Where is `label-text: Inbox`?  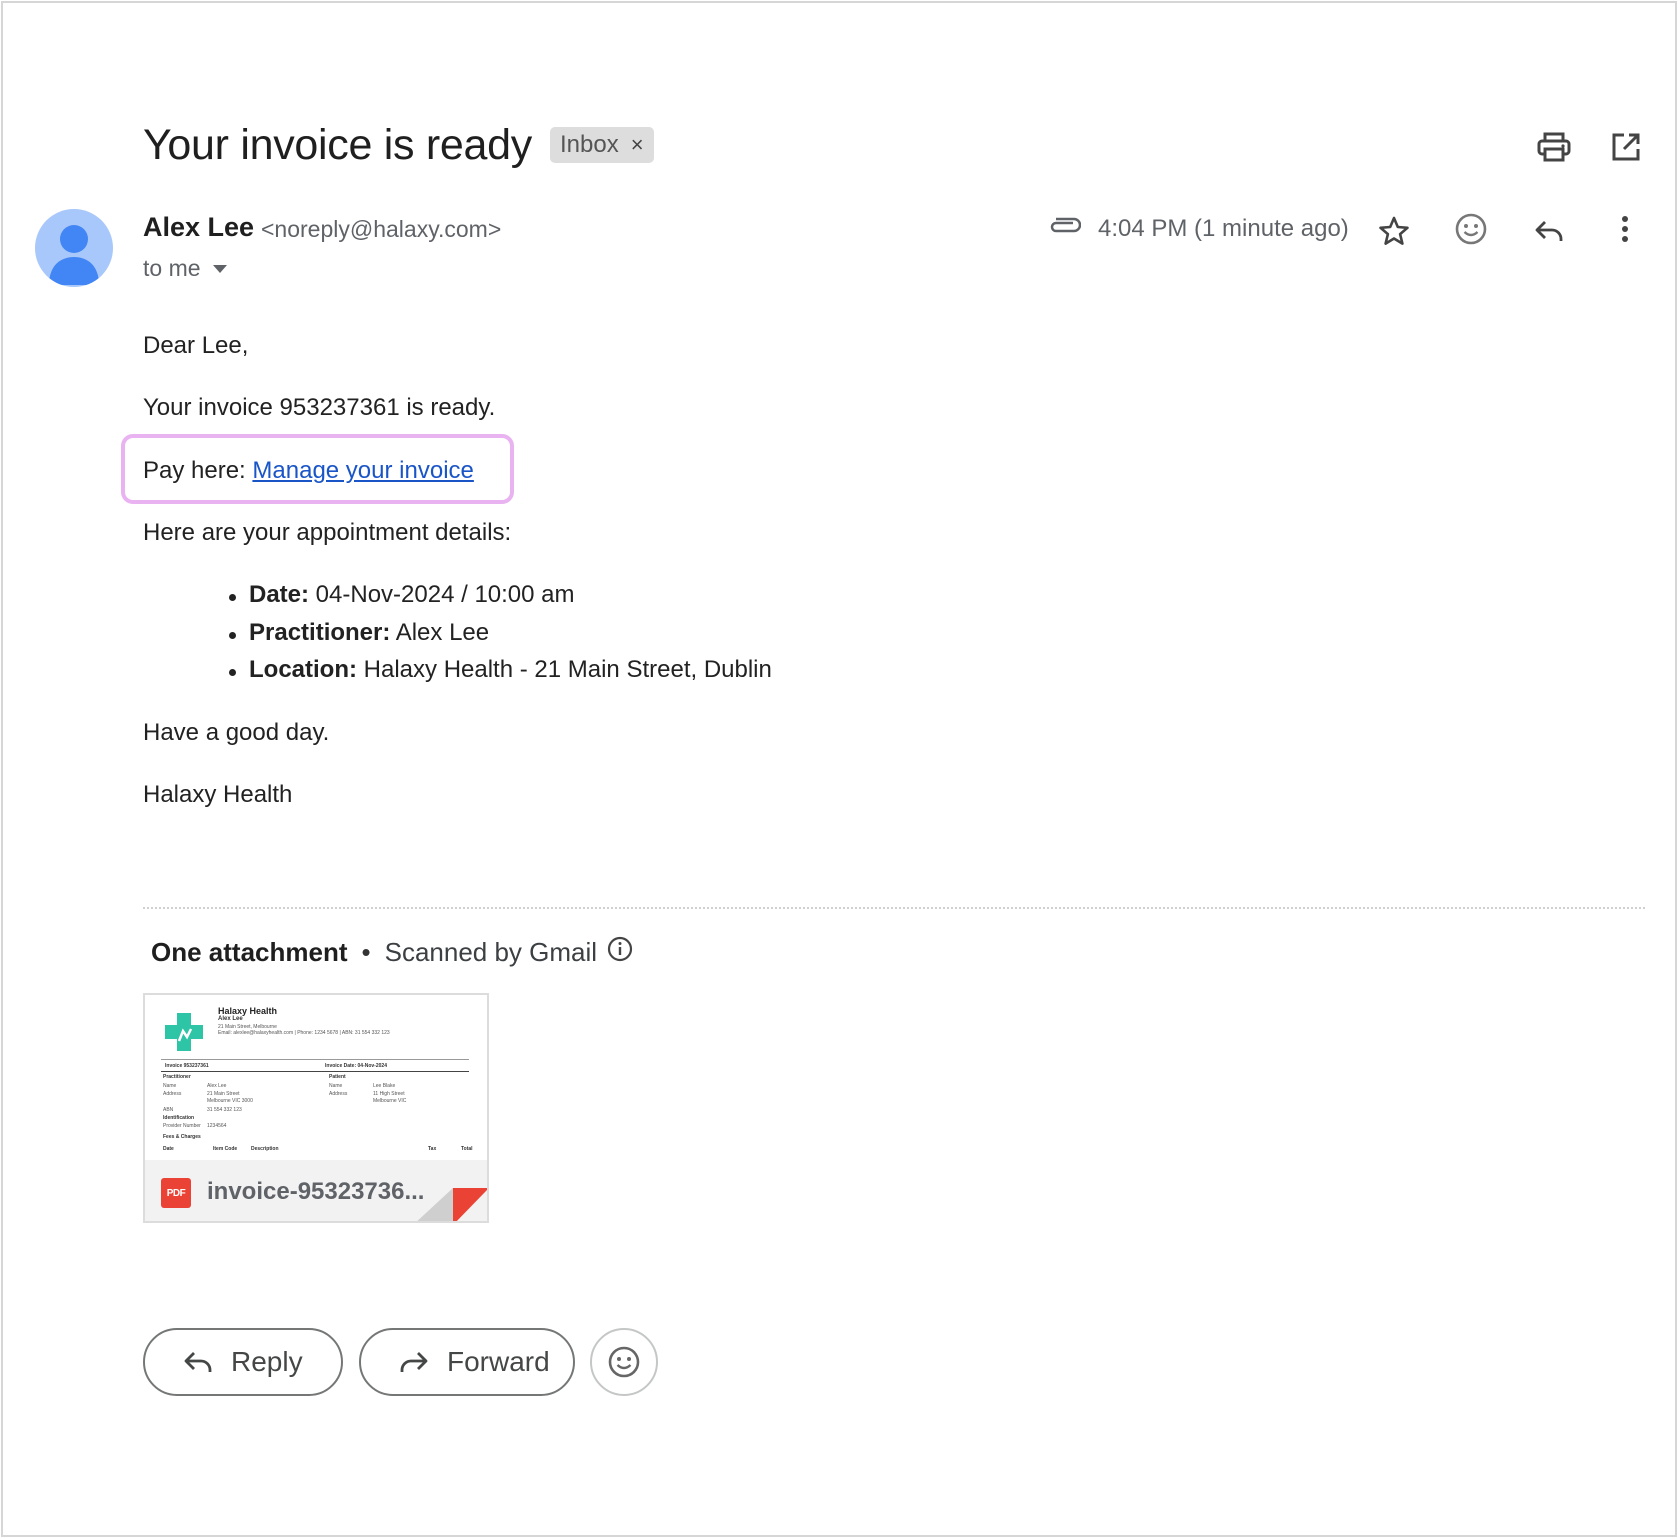
label-text: Inbox is located at coordinates (589, 144).